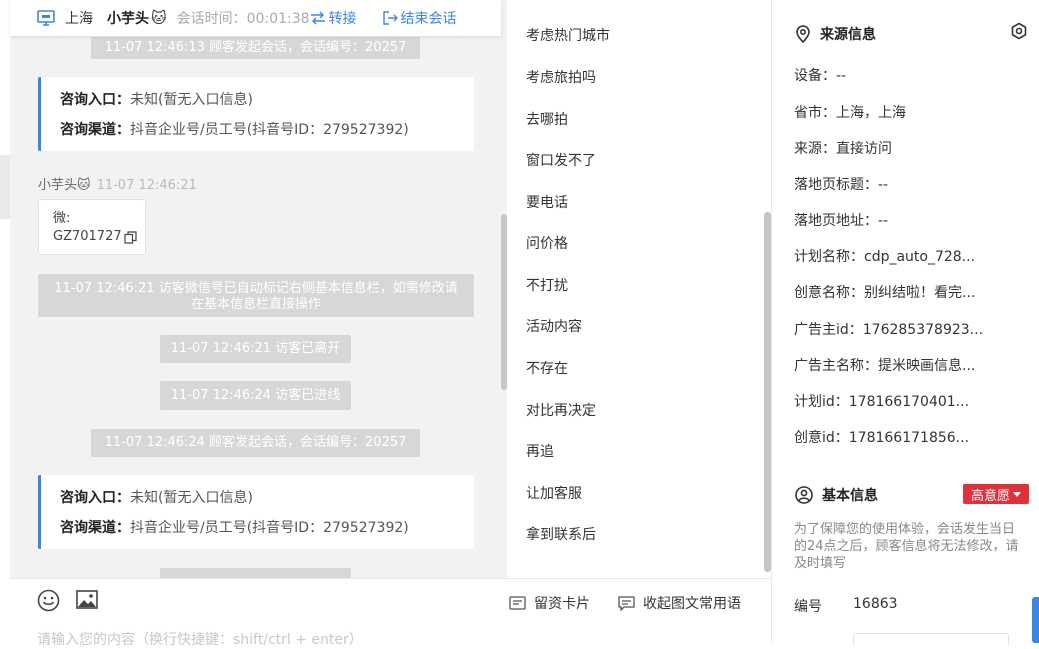 This screenshot has height=649, width=1039. What do you see at coordinates (342, 19) in the screenshot?
I see `transfer-label: 转接` at bounding box center [342, 19].